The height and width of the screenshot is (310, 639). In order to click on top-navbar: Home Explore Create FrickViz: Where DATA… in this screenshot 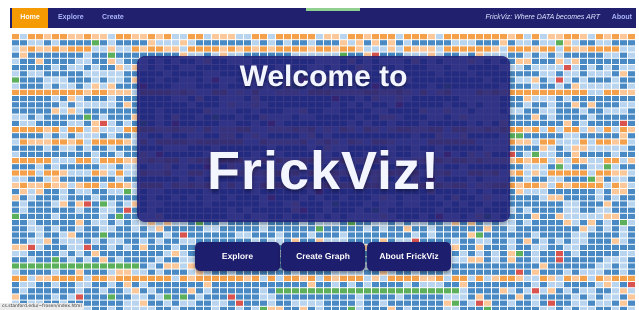, I will do `click(323, 18)`.